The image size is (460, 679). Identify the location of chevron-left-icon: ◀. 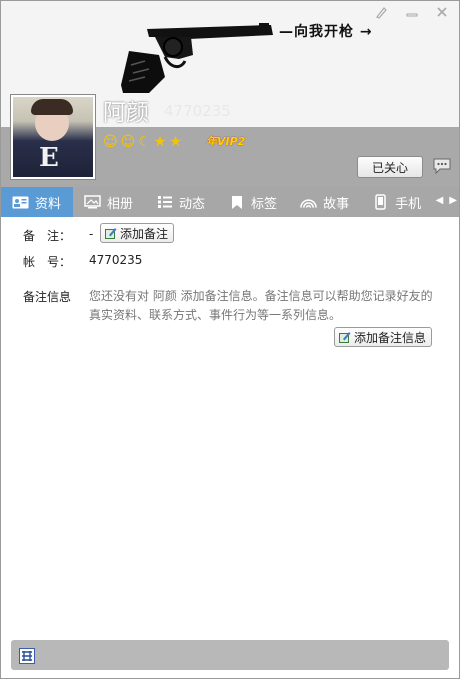
(440, 200).